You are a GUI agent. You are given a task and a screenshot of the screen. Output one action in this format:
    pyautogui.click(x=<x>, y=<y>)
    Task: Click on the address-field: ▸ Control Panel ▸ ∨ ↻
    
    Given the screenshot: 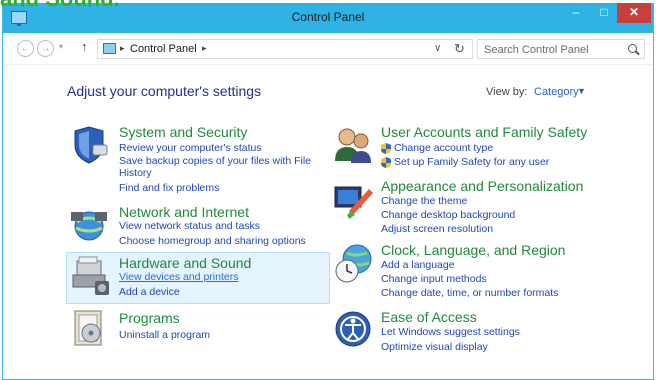 What is the action you would take?
    pyautogui.click(x=285, y=49)
    